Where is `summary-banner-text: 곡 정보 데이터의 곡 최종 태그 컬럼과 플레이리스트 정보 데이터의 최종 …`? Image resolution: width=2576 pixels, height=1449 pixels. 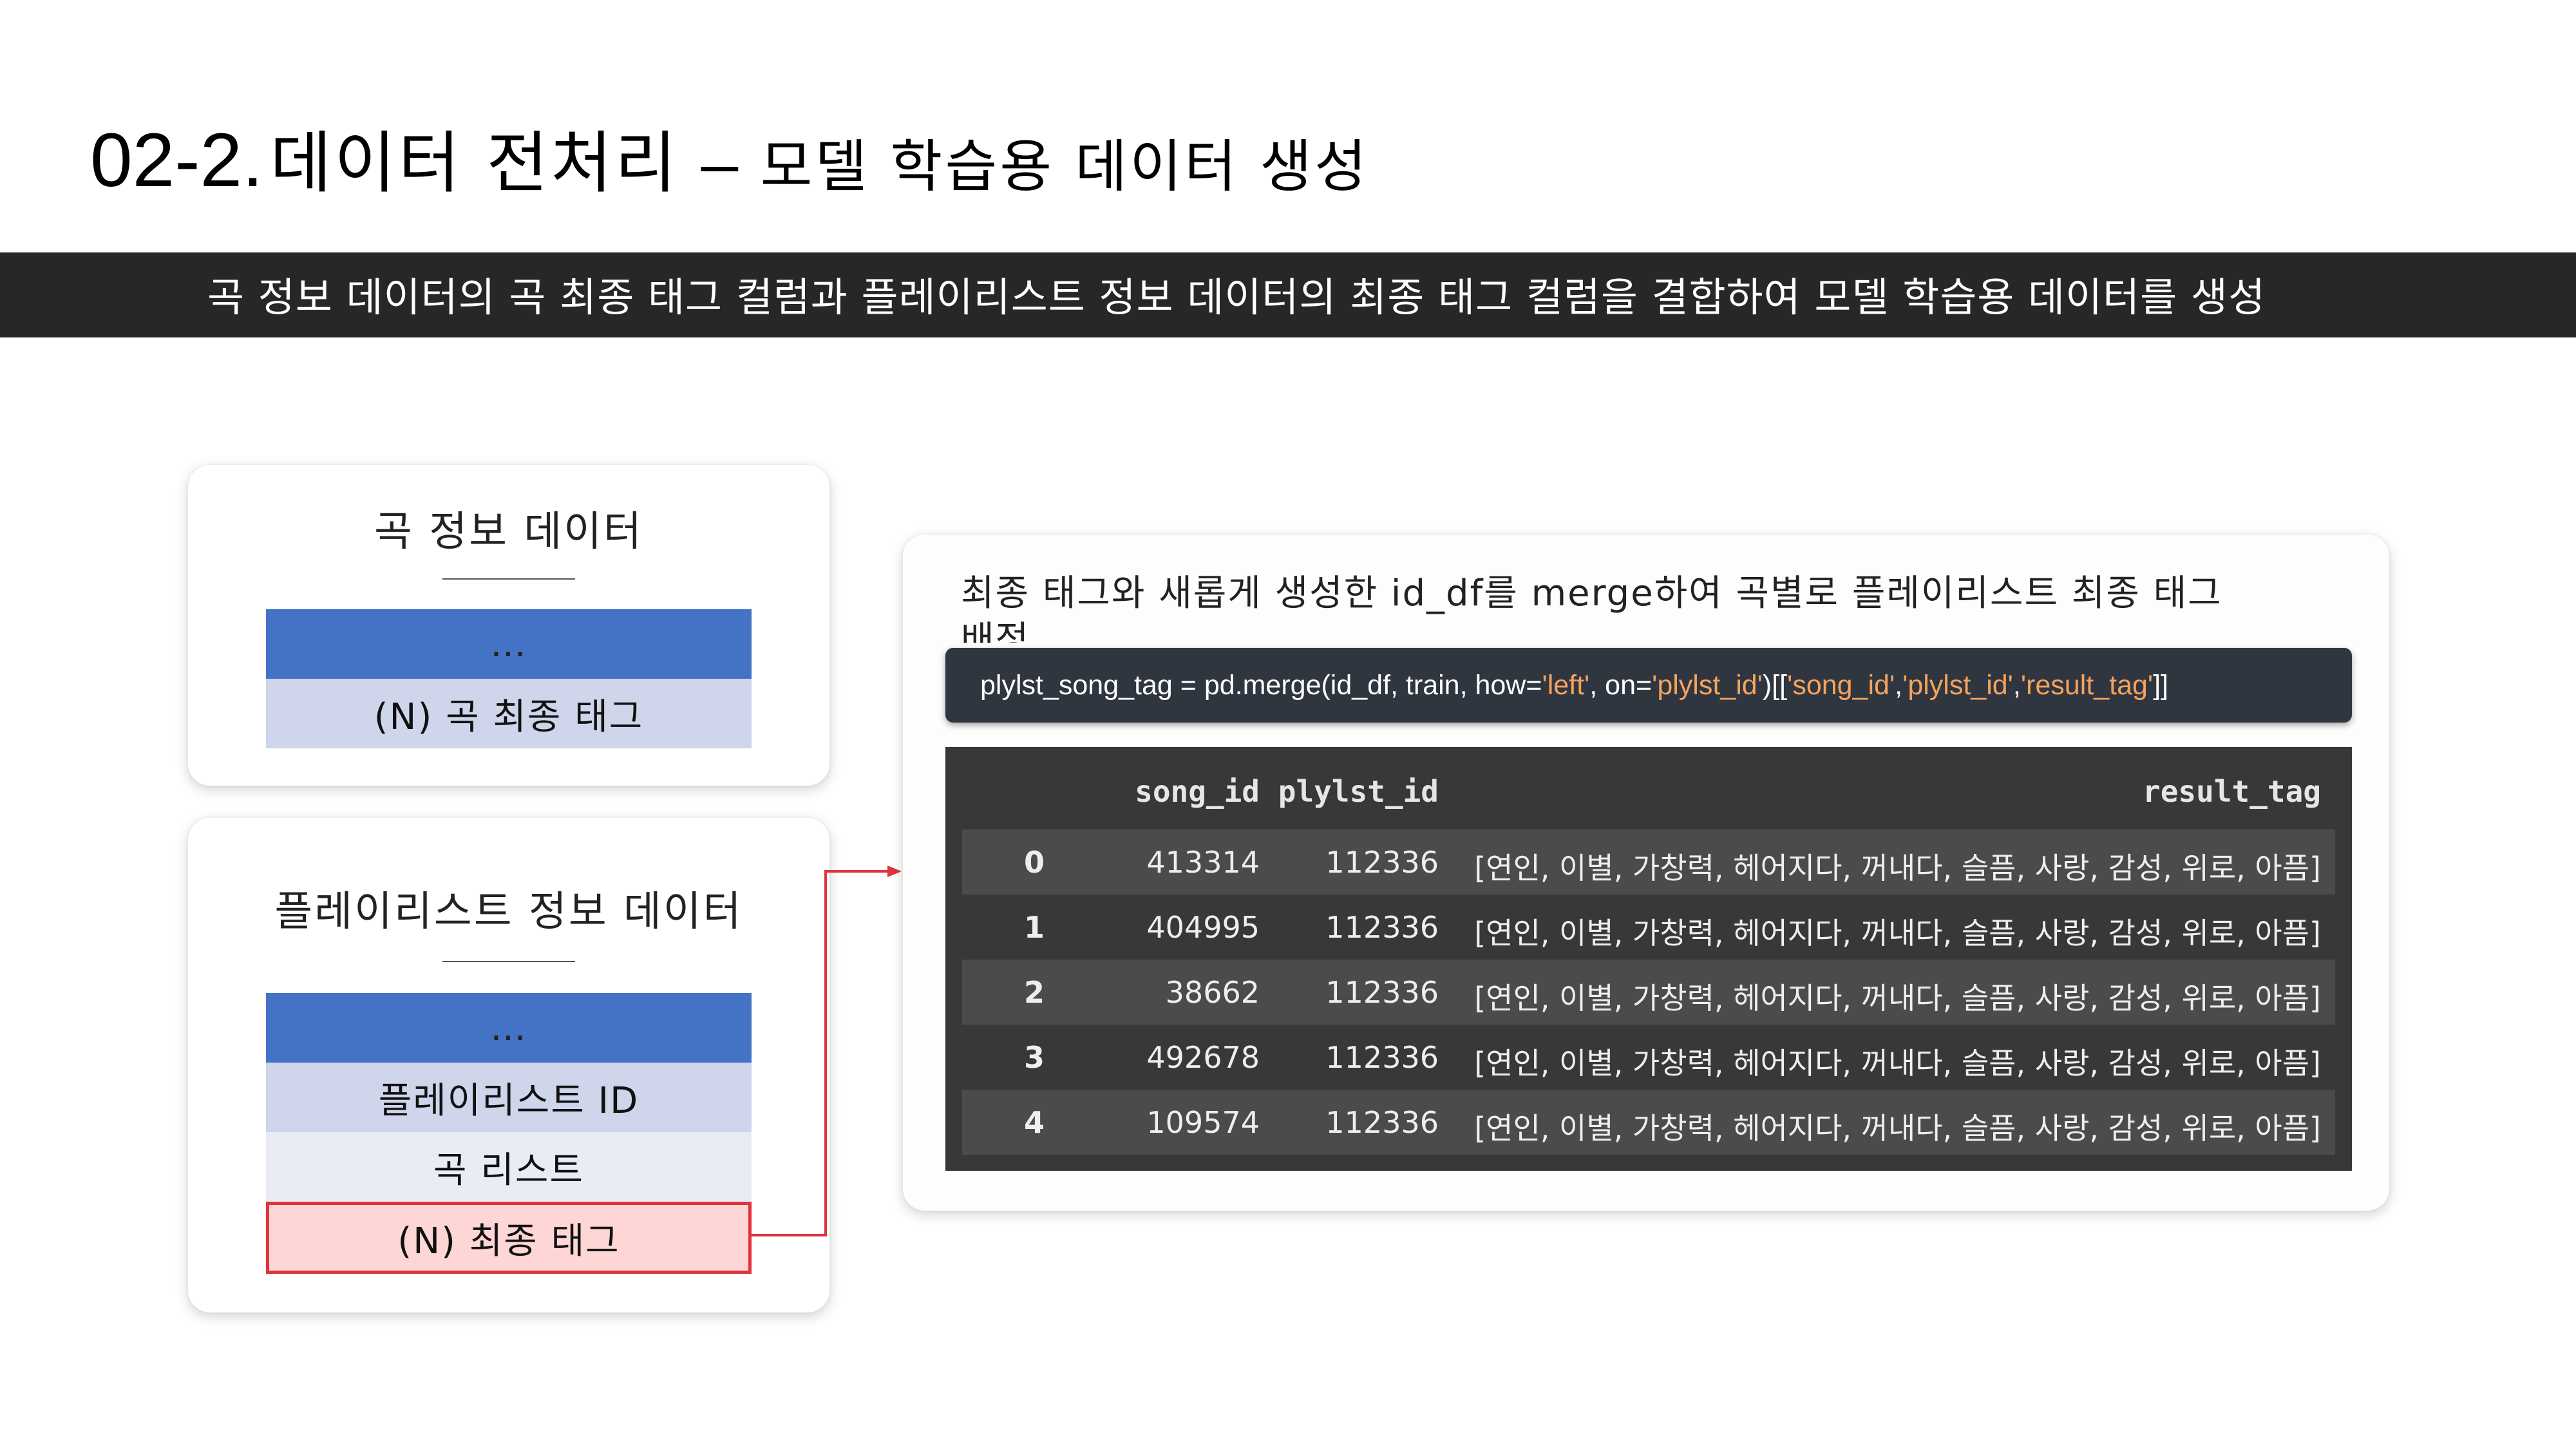 summary-banner-text: 곡 정보 데이터의 곡 최종 태그 컬럼과 플레이리스트 정보 데이터의 최종 … is located at coordinates (1236, 297).